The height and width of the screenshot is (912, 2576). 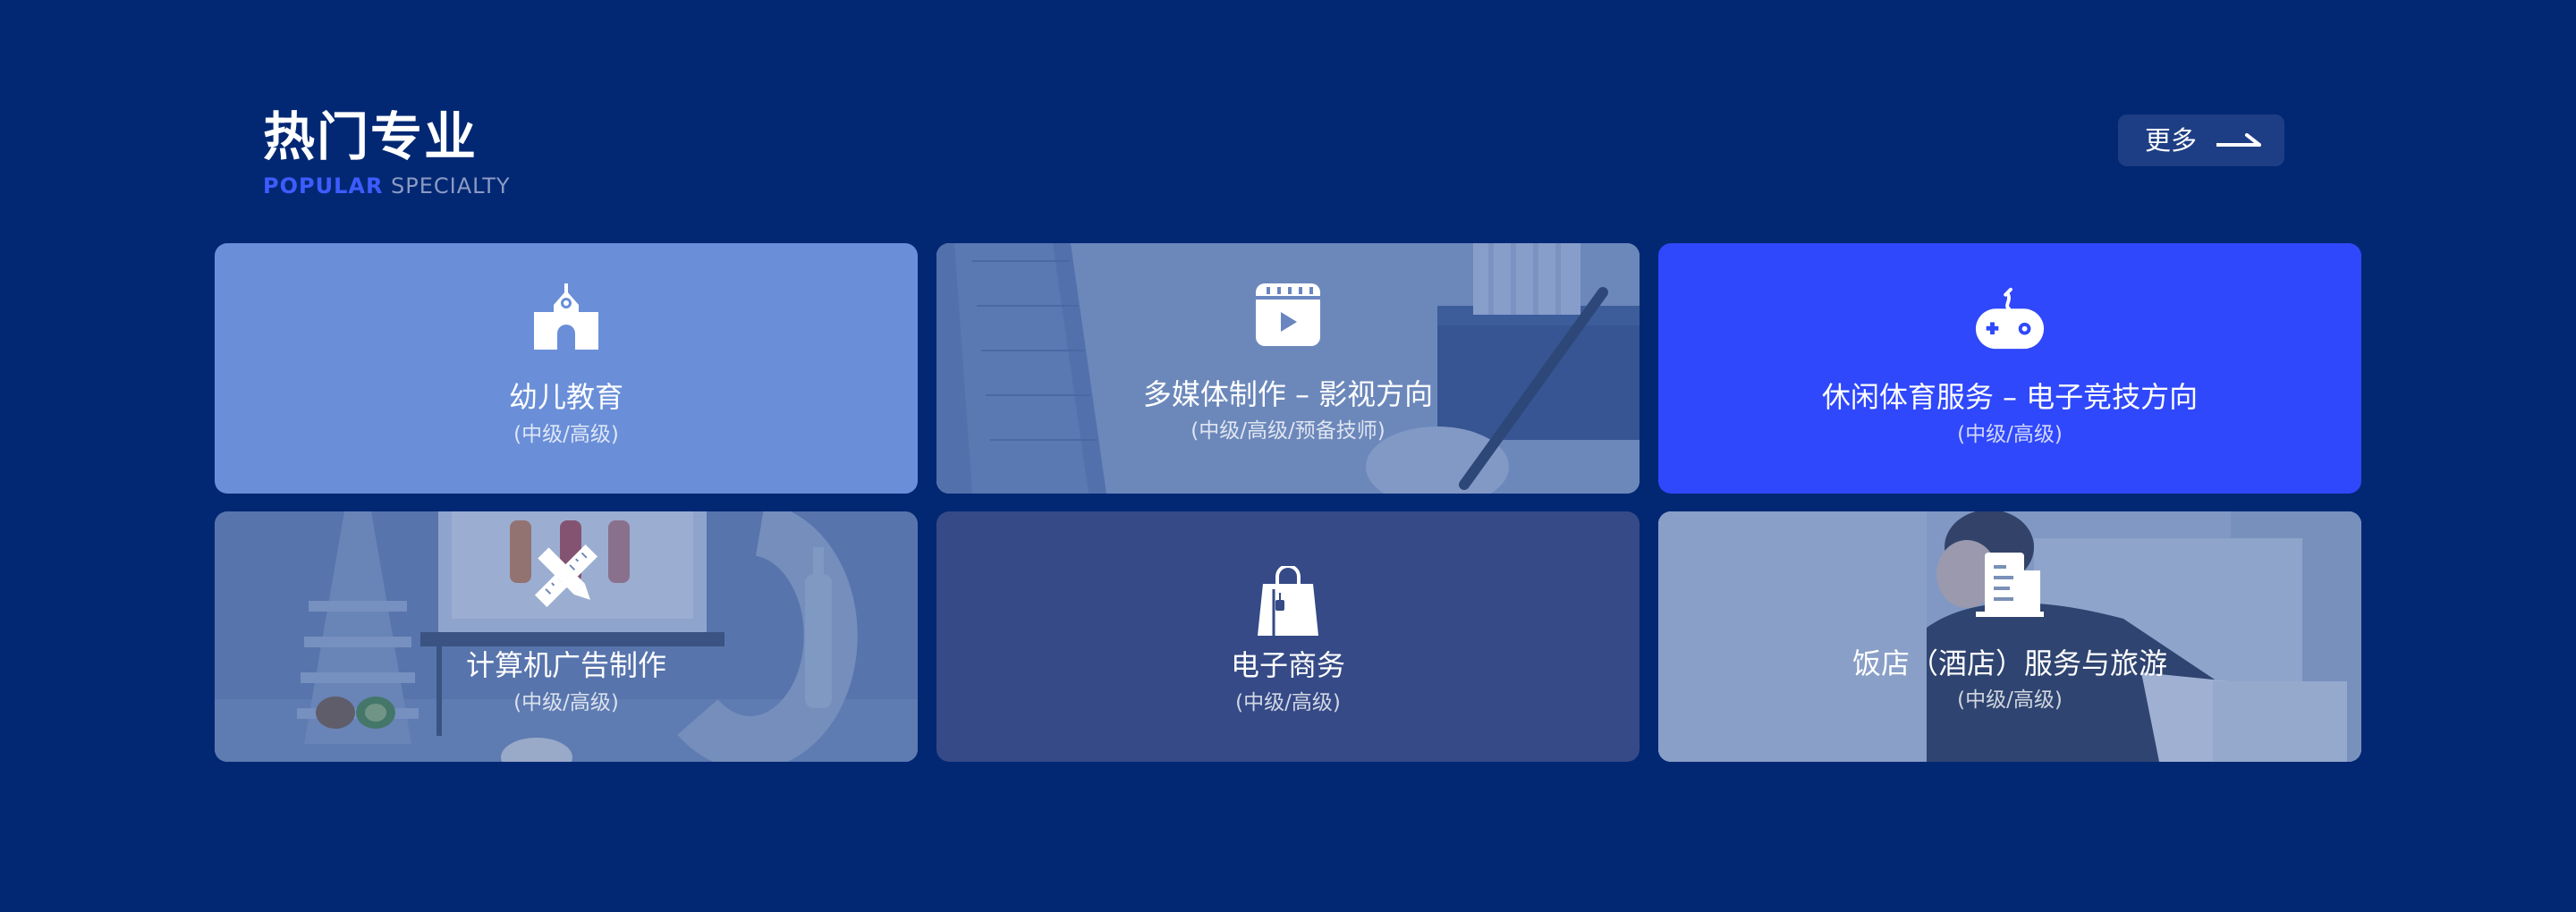 What do you see at coordinates (2009, 663) in the screenshot?
I see `card-title: 饭店（酒店）服务与旅游` at bounding box center [2009, 663].